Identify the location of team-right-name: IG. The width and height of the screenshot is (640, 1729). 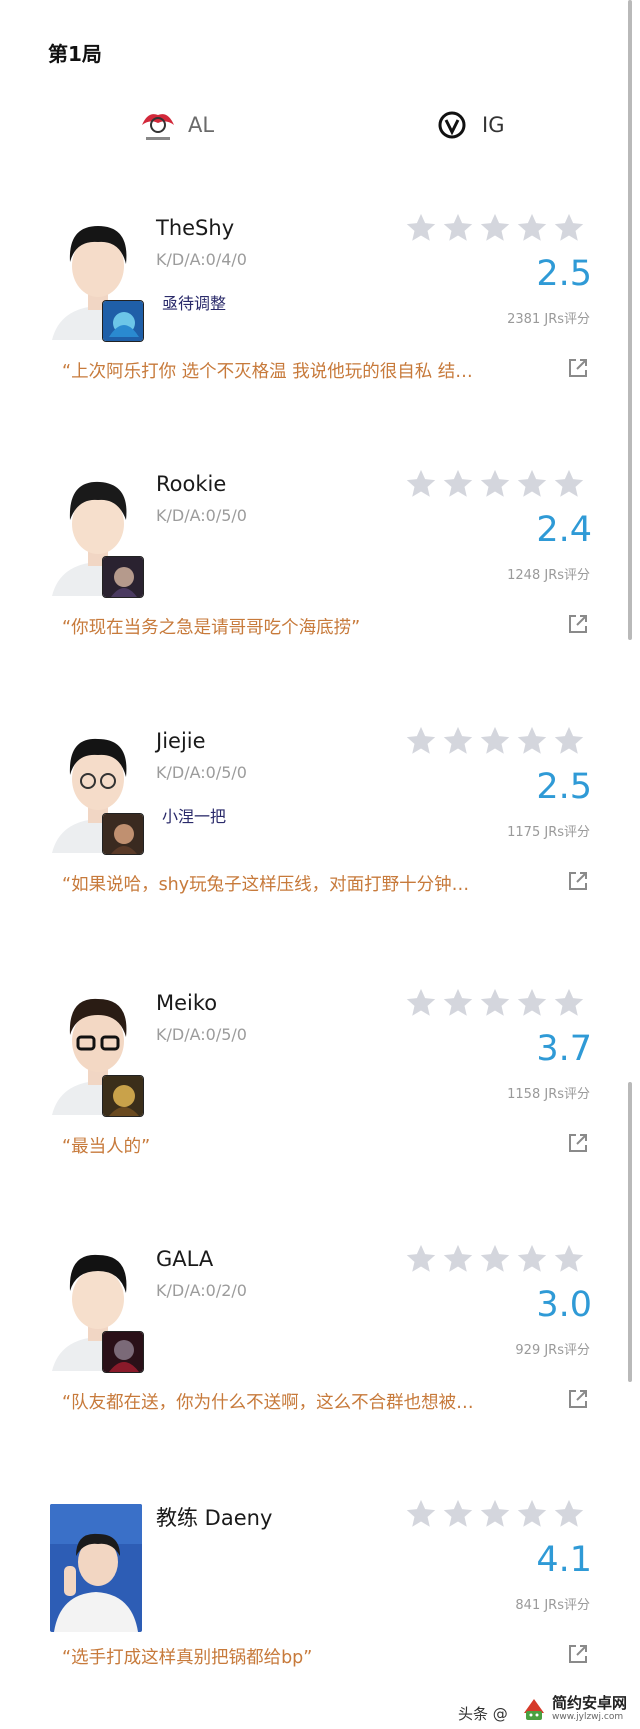
(493, 125).